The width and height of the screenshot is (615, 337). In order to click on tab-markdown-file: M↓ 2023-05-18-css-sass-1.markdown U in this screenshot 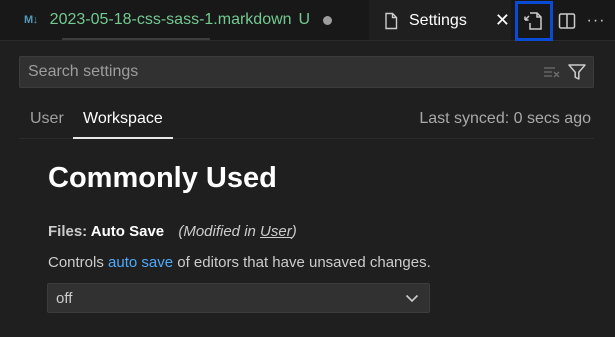, I will do `click(184, 20)`.